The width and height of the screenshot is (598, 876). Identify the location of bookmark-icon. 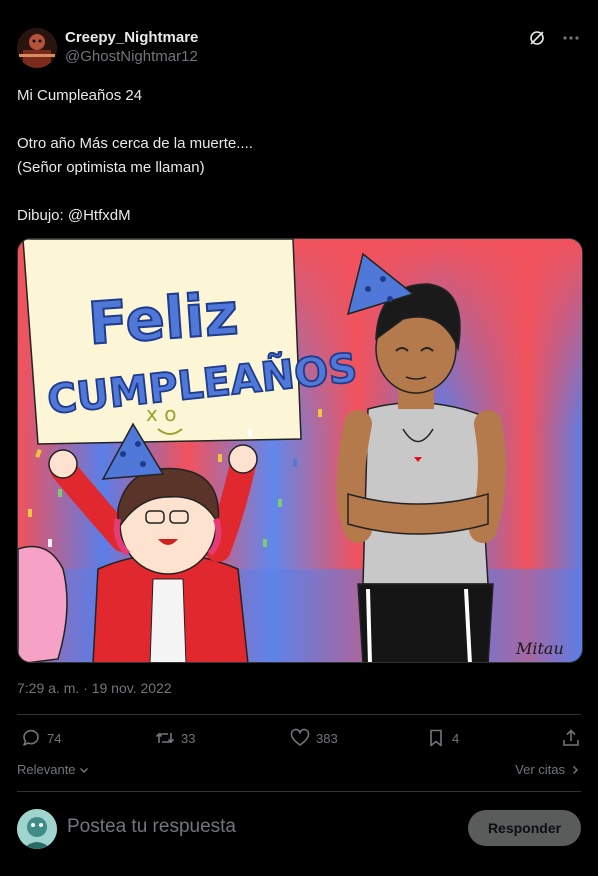
(436, 738).